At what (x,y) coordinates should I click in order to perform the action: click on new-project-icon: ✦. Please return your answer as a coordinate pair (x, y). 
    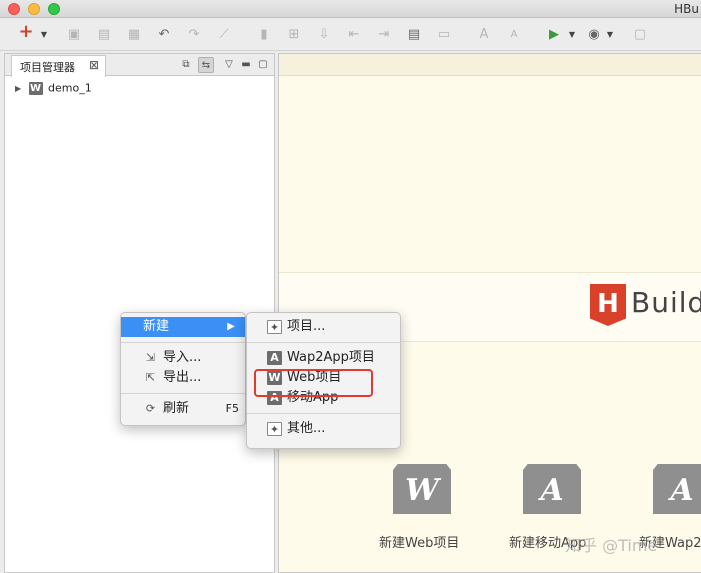
    Looking at the image, I should click on (274, 327).